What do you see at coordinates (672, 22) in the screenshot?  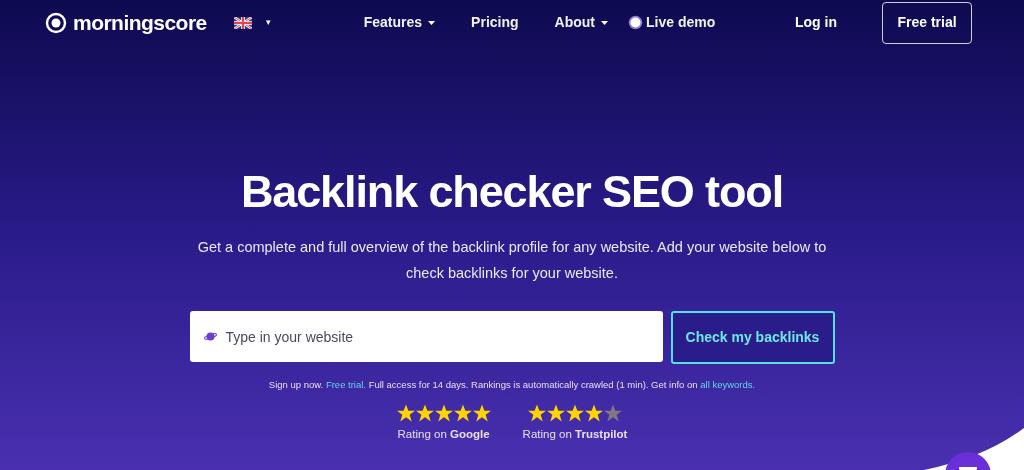 I see `nav-link: Live demo` at bounding box center [672, 22].